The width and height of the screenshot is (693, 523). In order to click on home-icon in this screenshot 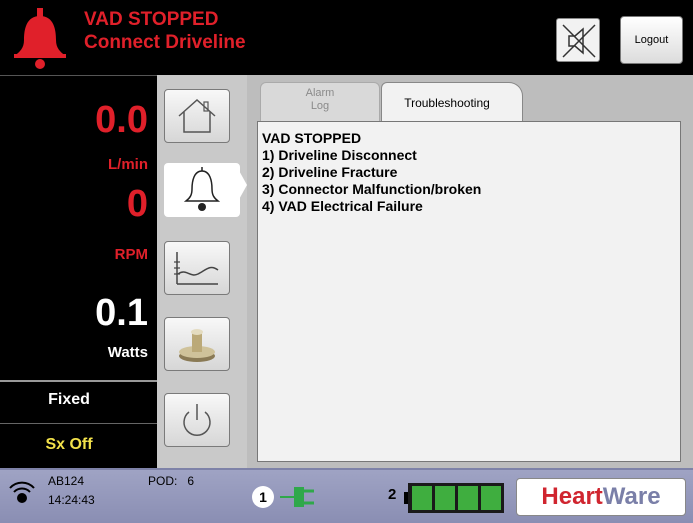, I will do `click(197, 115)`.